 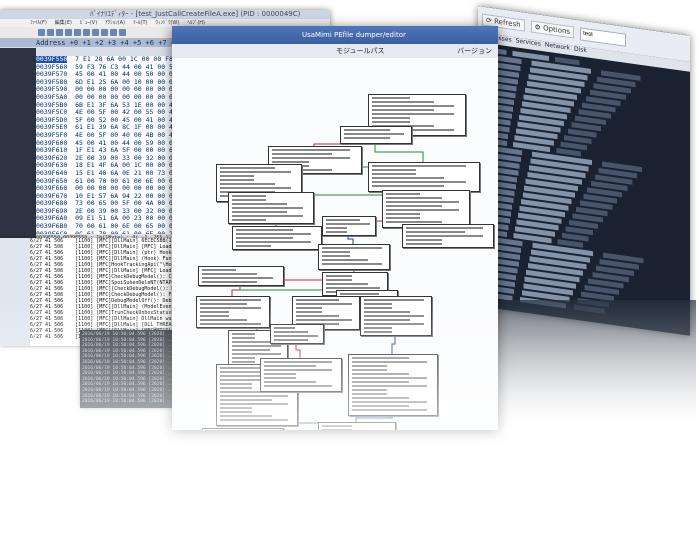 What do you see at coordinates (88, 23) in the screenshot?
I see `menu-item: ﾋﾞｭｰ(V)` at bounding box center [88, 23].